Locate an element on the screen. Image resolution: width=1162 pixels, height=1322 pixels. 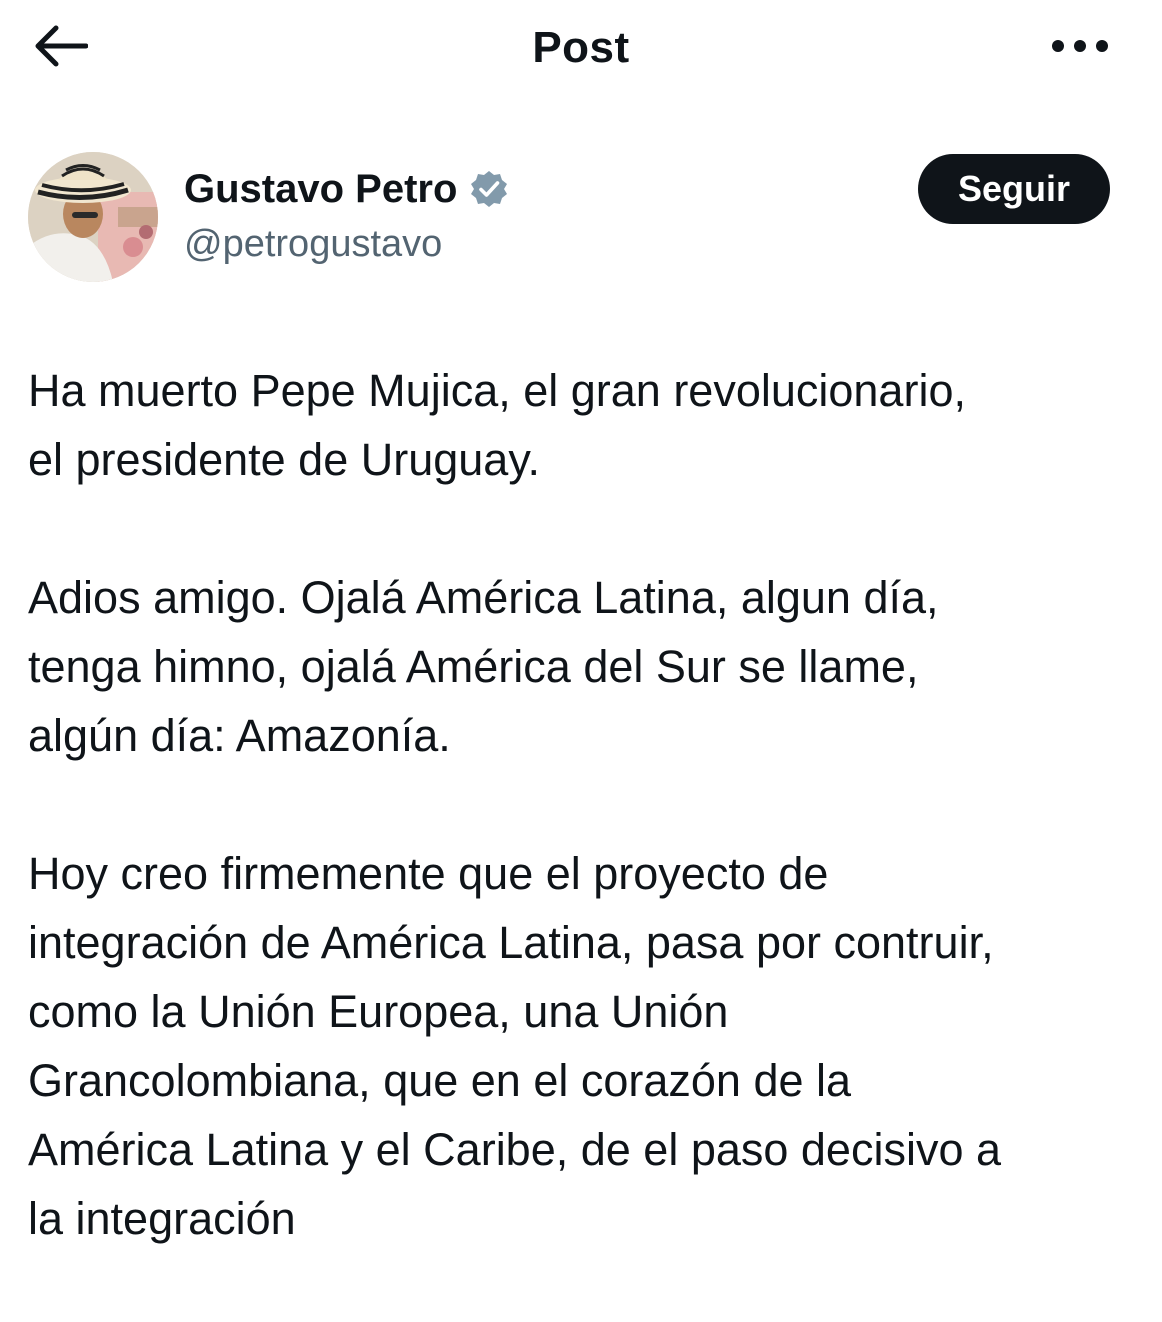
more-button is located at coordinates (1080, 48).